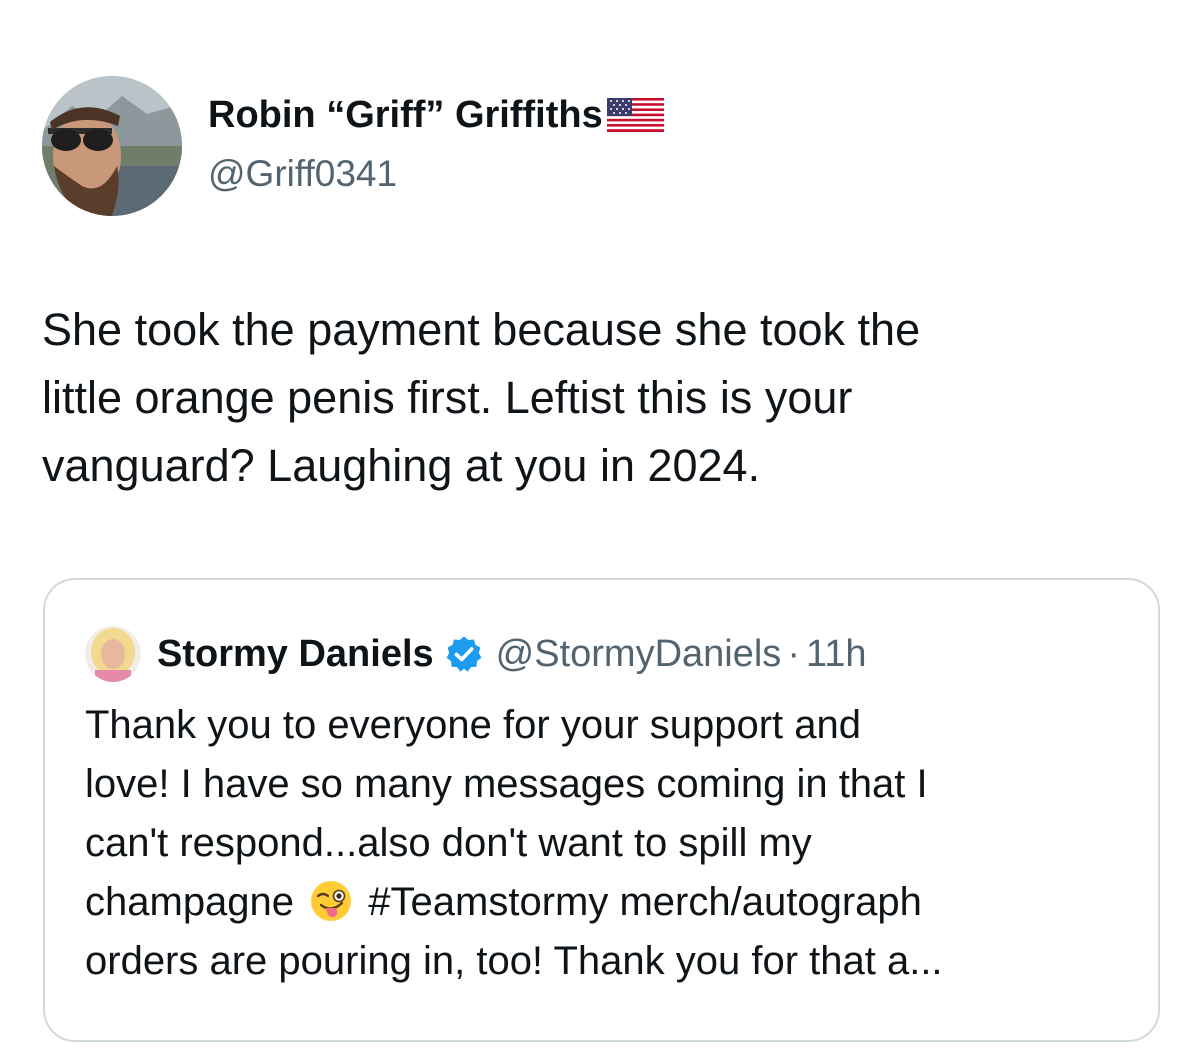  What do you see at coordinates (331, 901) in the screenshot?
I see `winking-face-with-tongue-icon` at bounding box center [331, 901].